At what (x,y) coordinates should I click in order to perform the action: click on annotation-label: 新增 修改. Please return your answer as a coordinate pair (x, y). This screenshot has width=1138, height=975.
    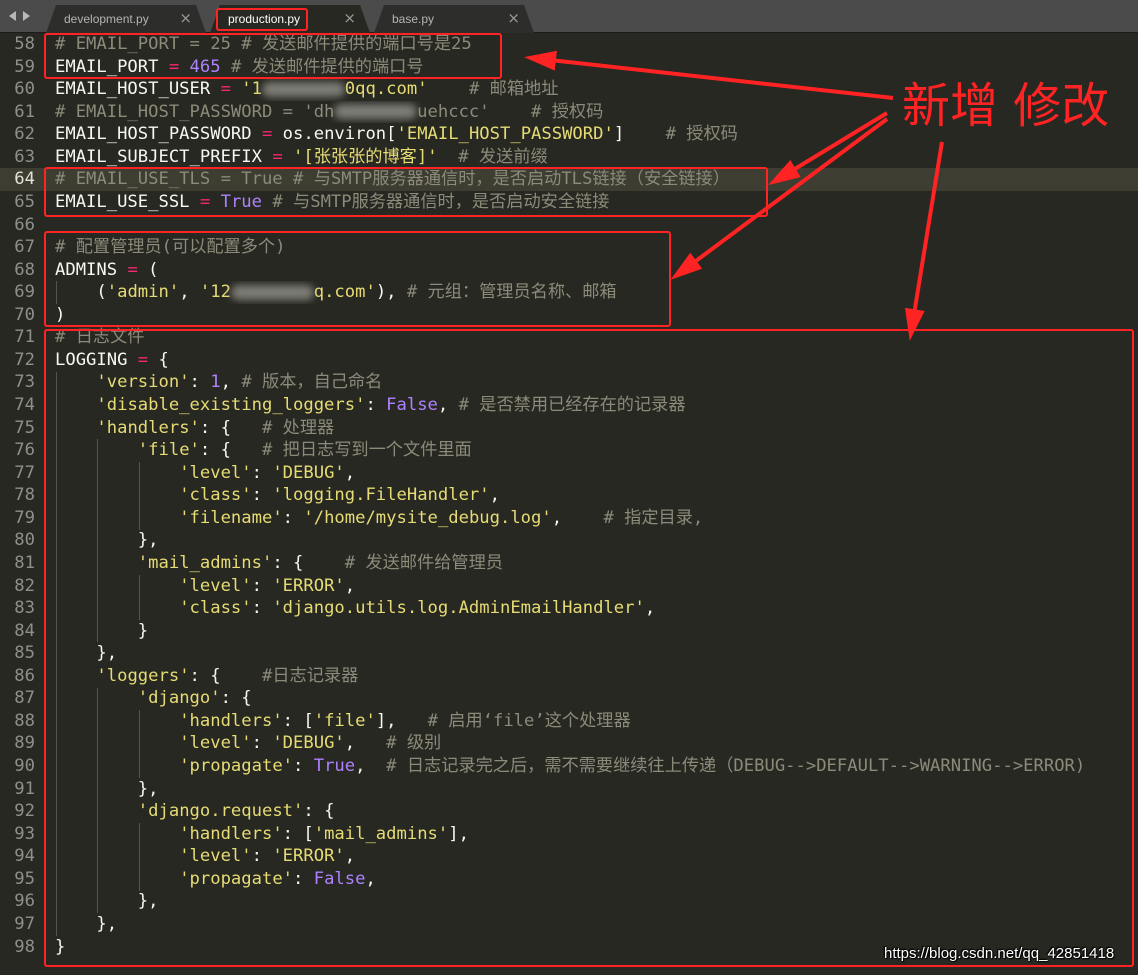
    Looking at the image, I should click on (1006, 106).